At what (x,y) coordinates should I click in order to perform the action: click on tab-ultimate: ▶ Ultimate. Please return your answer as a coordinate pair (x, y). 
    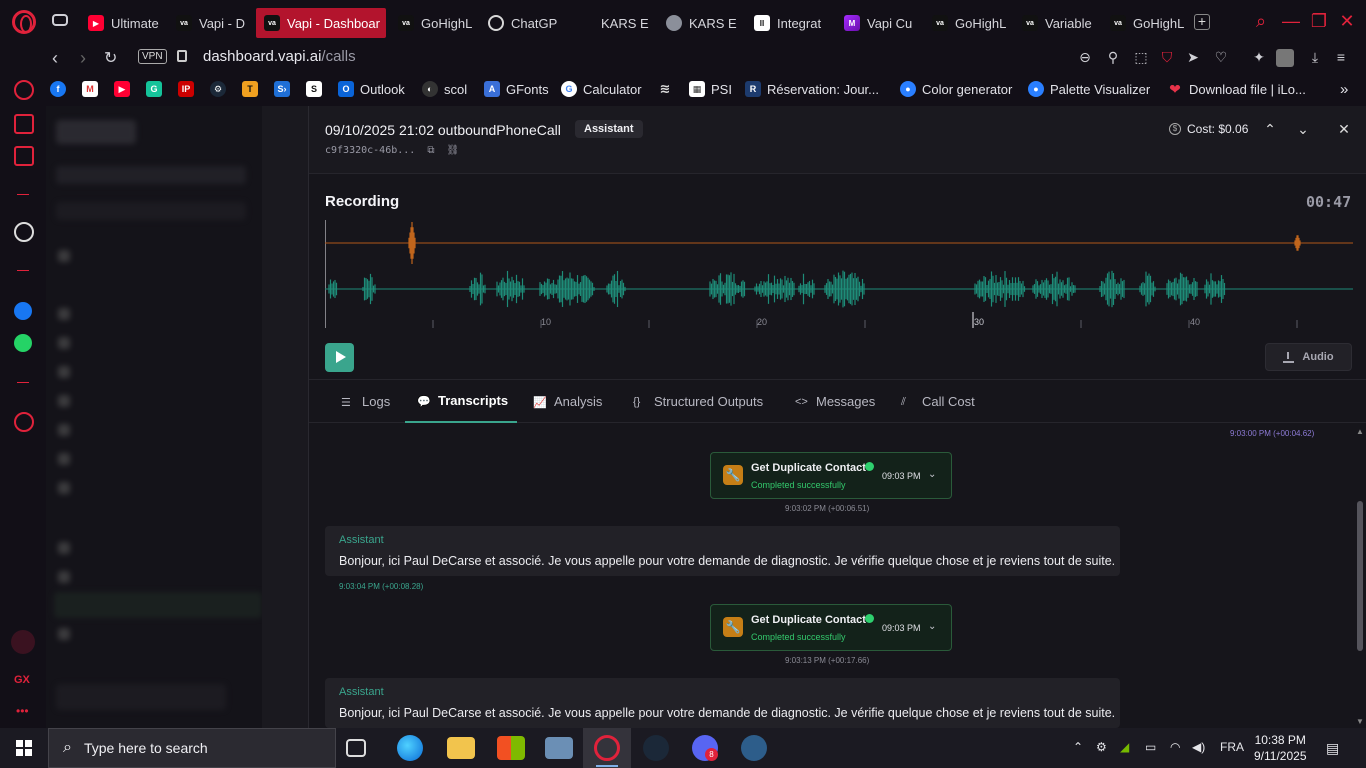
    Looking at the image, I should click on (122, 23).